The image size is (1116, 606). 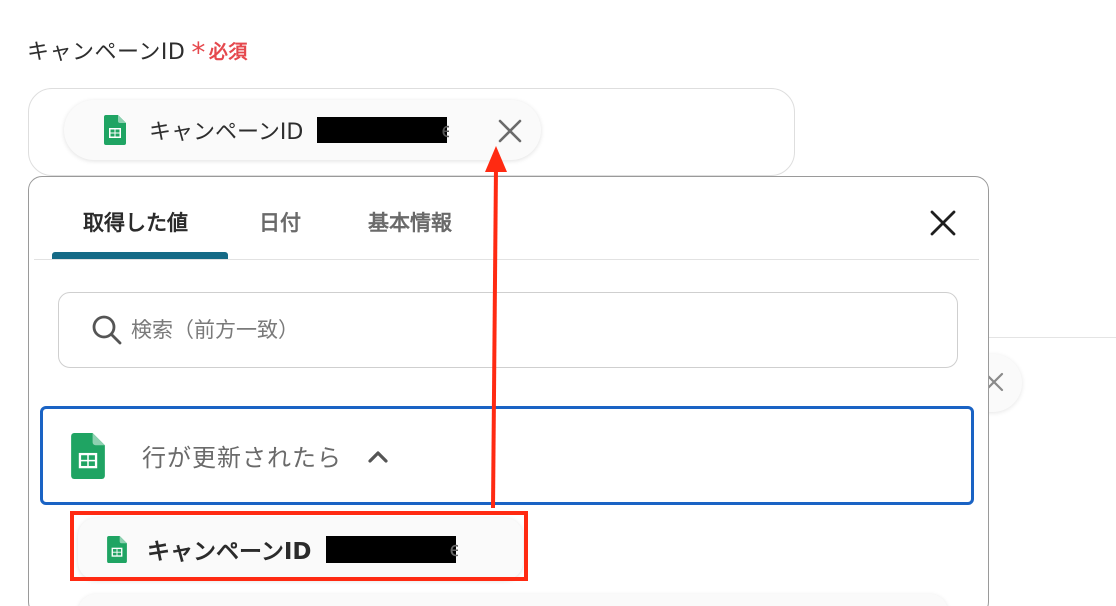 What do you see at coordinates (135, 222) in the screenshot?
I see `tab-acquired-values: 取得した値` at bounding box center [135, 222].